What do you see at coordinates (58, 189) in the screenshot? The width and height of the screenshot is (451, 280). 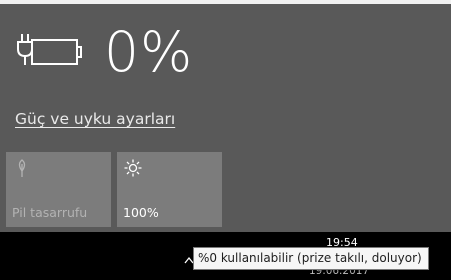 I see `battery-saver-tile: Pil tasarrufu` at bounding box center [58, 189].